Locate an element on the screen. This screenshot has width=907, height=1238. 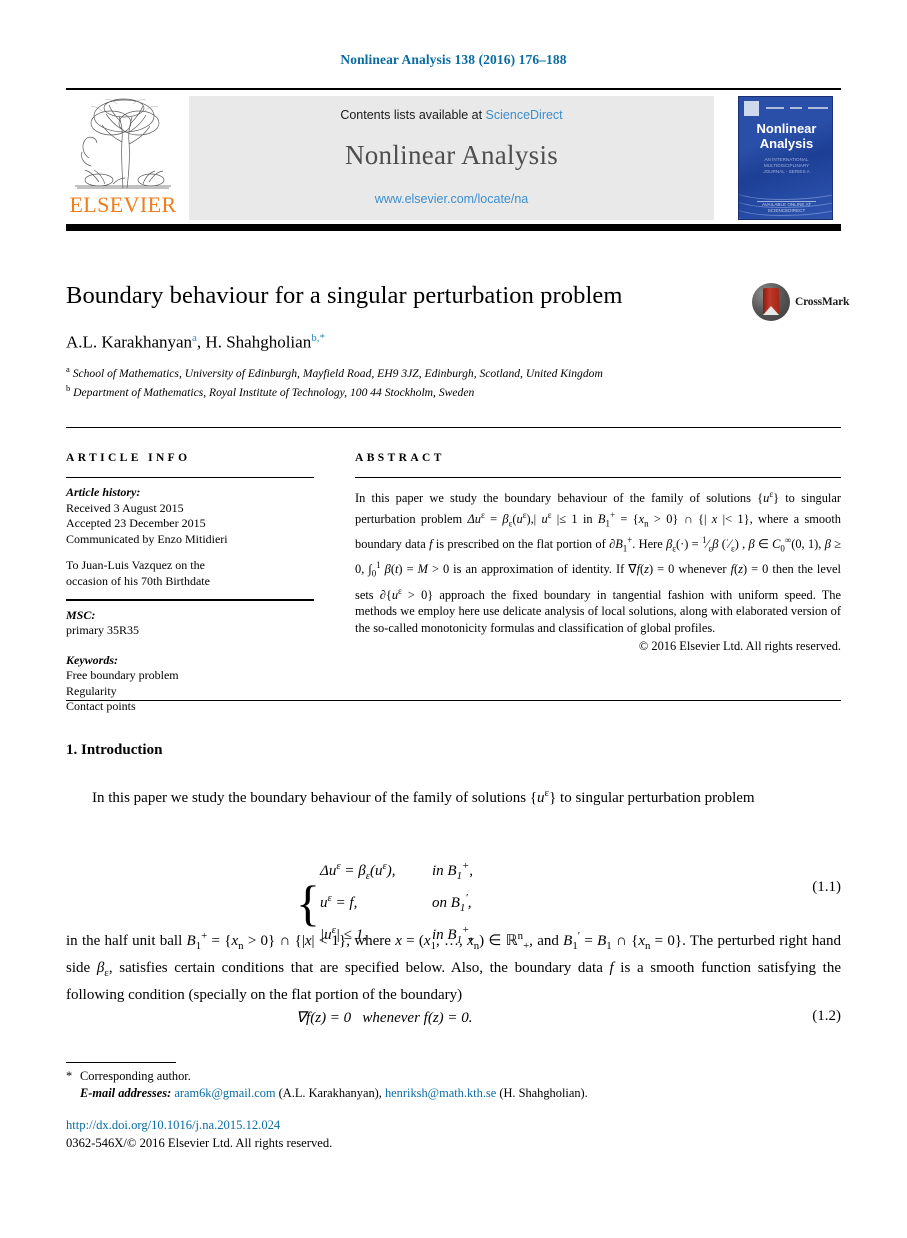
crossmark-icon is located at coordinates (771, 302).